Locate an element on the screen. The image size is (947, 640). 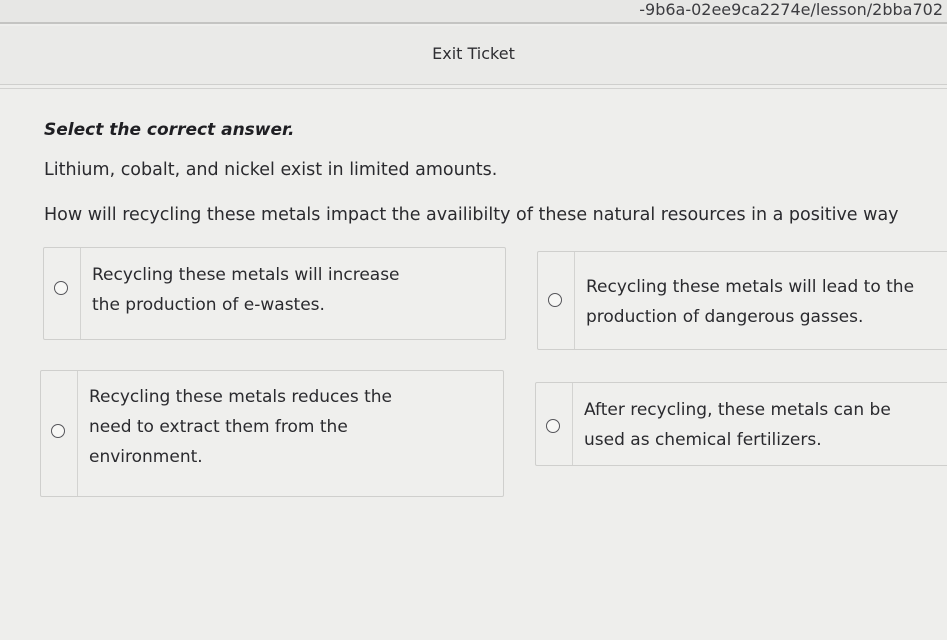
answer-option-2-radio-cell is located at coordinates (556, 300).